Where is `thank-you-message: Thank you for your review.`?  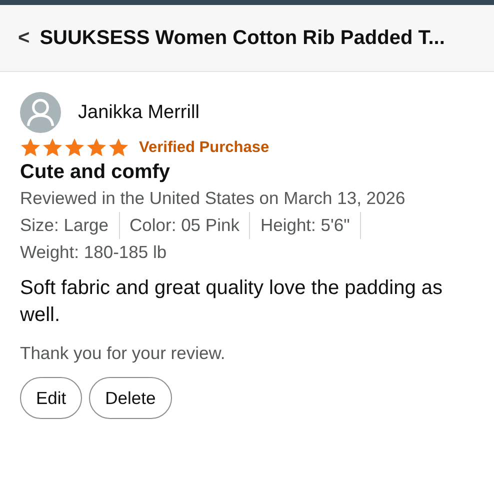 thank-you-message: Thank you for your review. is located at coordinates (123, 353).